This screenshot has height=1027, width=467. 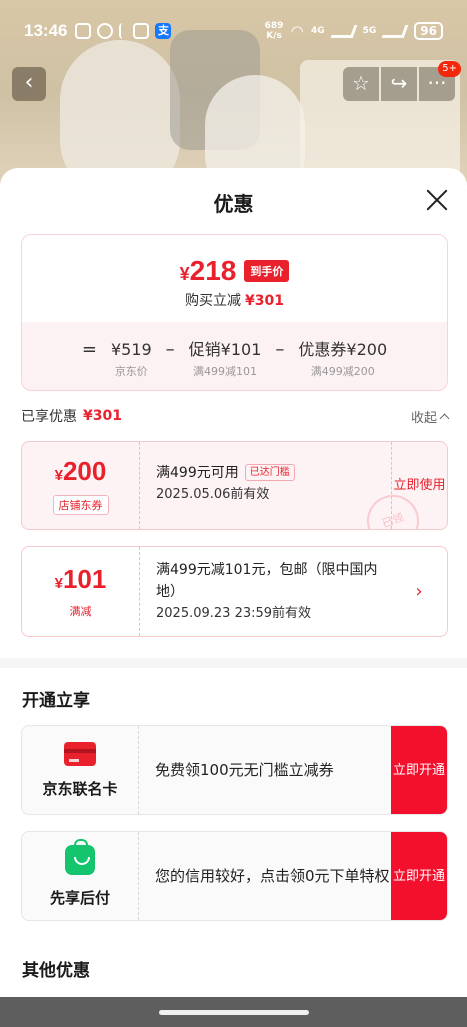 I want to click on credit-card-icon, so click(x=80, y=753).